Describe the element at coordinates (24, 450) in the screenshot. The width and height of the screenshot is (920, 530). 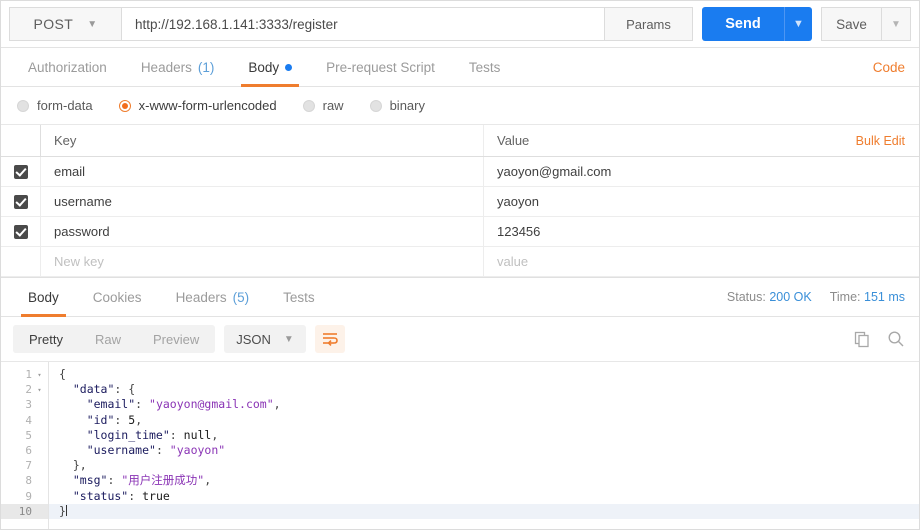
I see `line-number: 6▾` at that location.